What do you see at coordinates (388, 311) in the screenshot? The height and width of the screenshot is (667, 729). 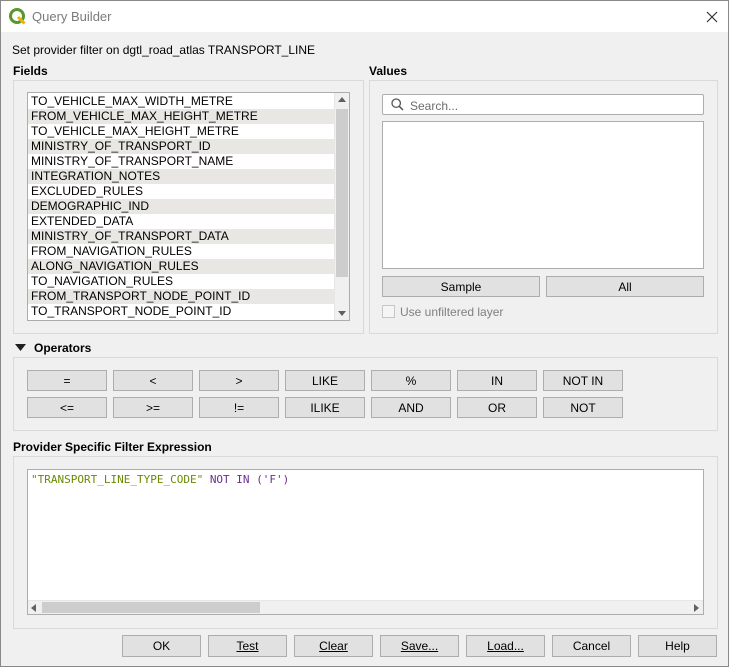 I see `unfiltered-checkbox` at bounding box center [388, 311].